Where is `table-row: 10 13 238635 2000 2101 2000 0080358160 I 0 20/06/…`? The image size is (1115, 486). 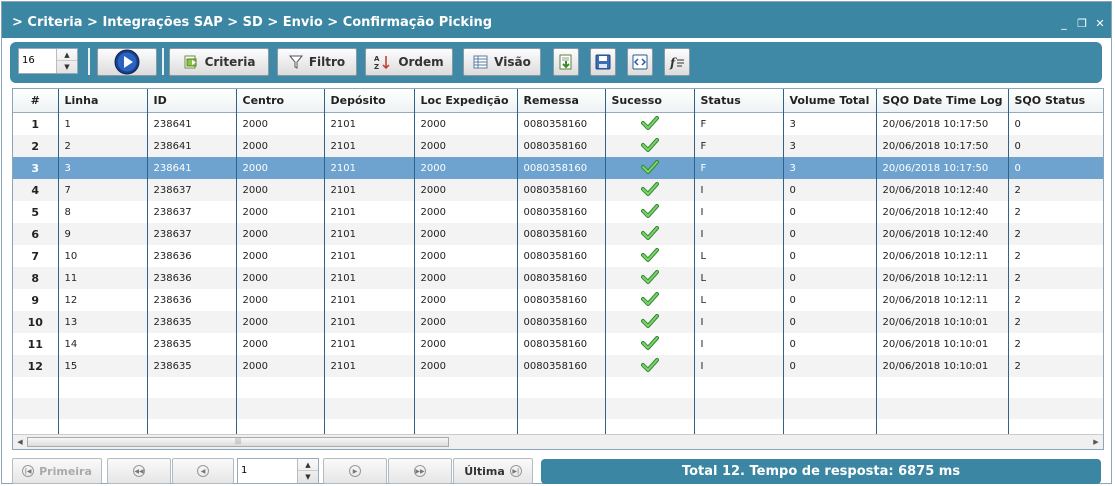
table-row: 10 13 238635 2000 2101 2000 0080358160 I 0 20/06/… is located at coordinates (558, 322).